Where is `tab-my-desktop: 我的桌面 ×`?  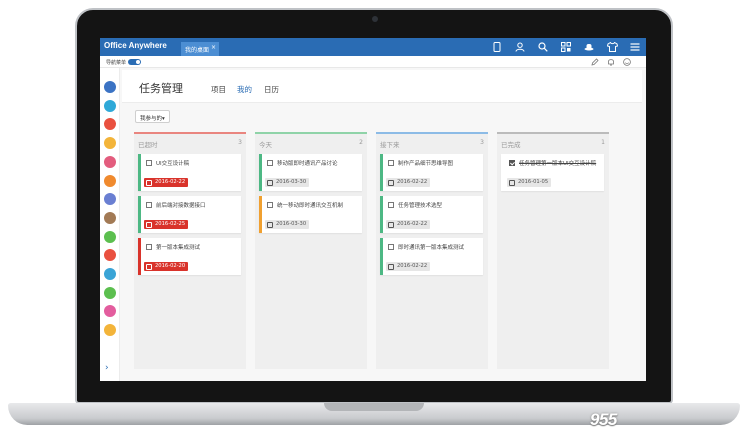 tab-my-desktop: 我的桌面 × is located at coordinates (200, 49).